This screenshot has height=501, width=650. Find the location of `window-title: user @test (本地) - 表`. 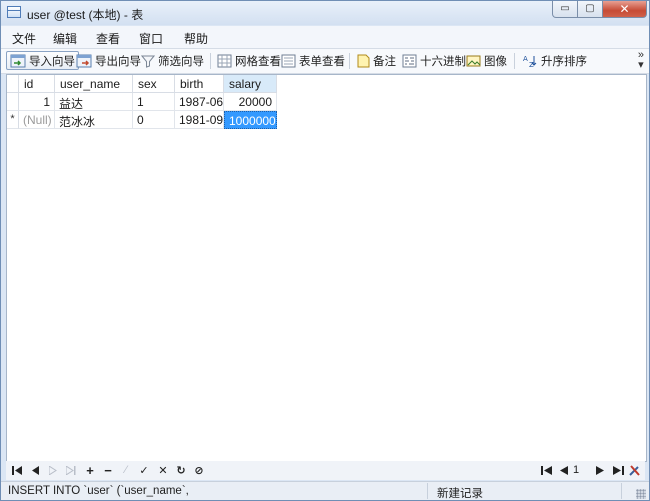

window-title: user @test (本地) - 表 is located at coordinates (85, 15).